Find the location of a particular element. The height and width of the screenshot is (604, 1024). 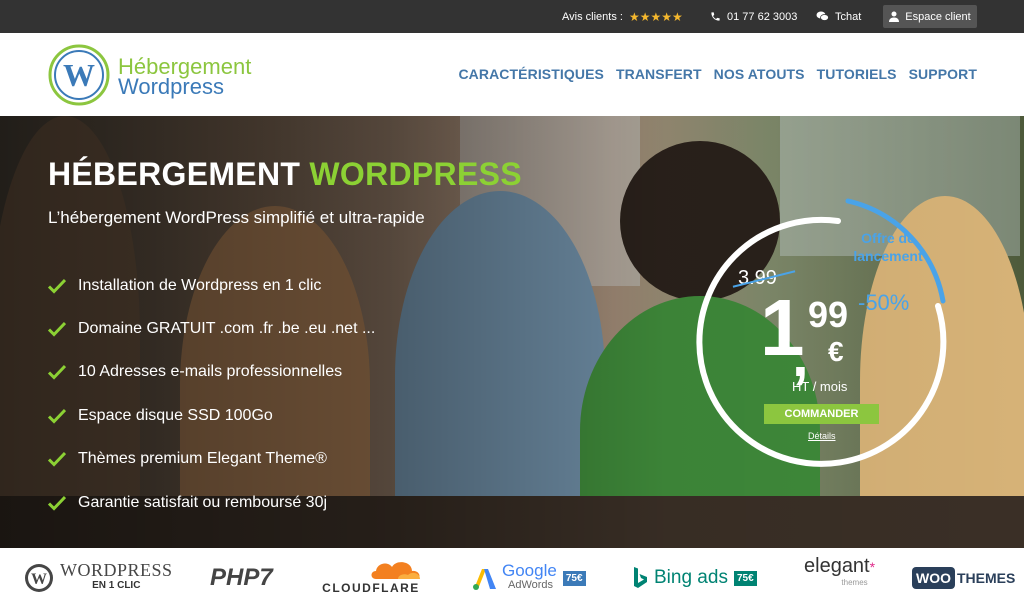

reviews-label: Avis clients : is located at coordinates (592, 16).